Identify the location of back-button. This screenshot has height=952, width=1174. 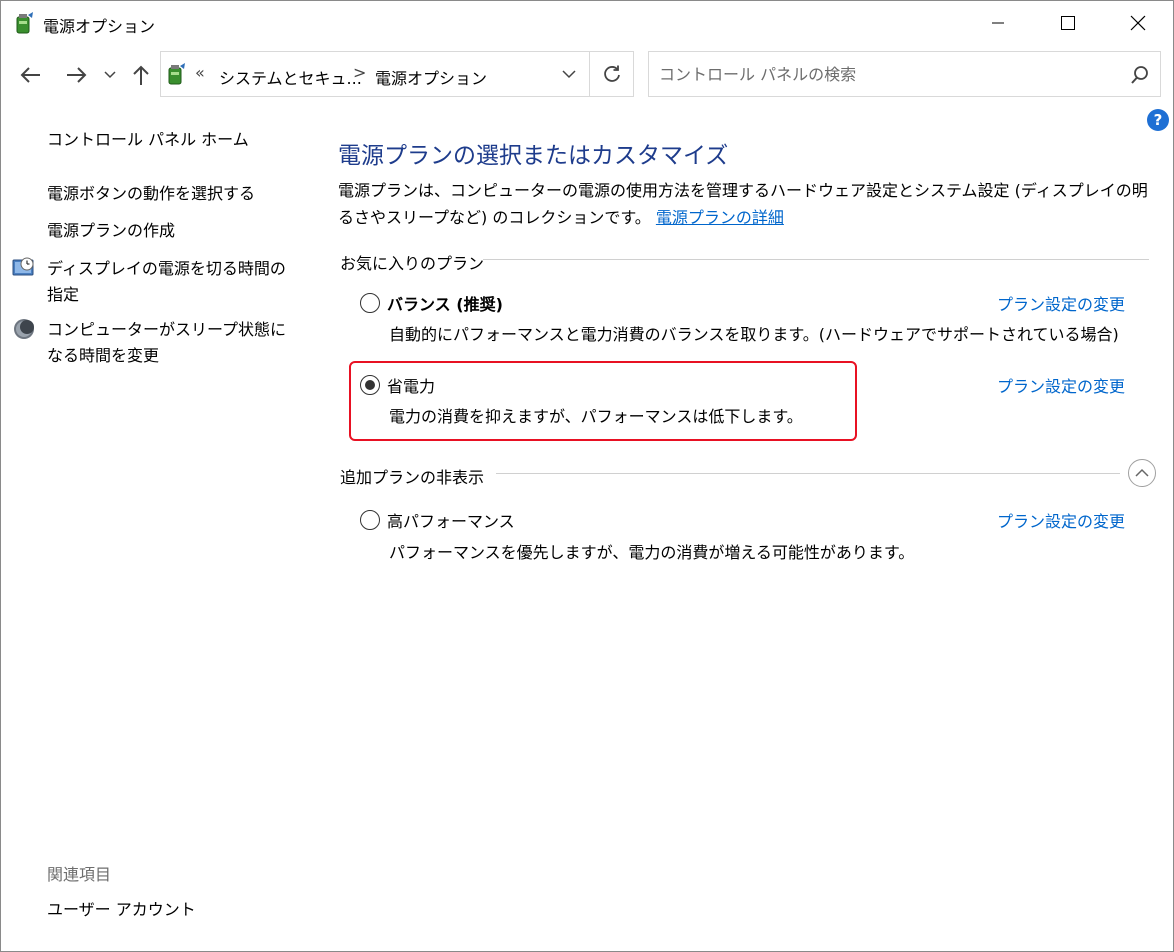
(31, 75).